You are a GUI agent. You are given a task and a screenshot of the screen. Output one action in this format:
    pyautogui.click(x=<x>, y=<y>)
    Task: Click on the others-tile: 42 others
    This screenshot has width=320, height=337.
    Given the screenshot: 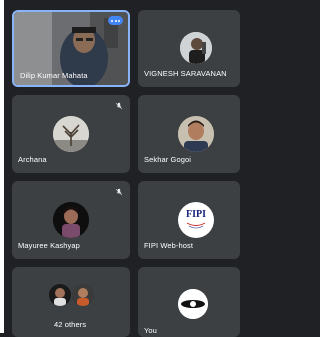 What is the action you would take?
    pyautogui.click(x=71, y=302)
    